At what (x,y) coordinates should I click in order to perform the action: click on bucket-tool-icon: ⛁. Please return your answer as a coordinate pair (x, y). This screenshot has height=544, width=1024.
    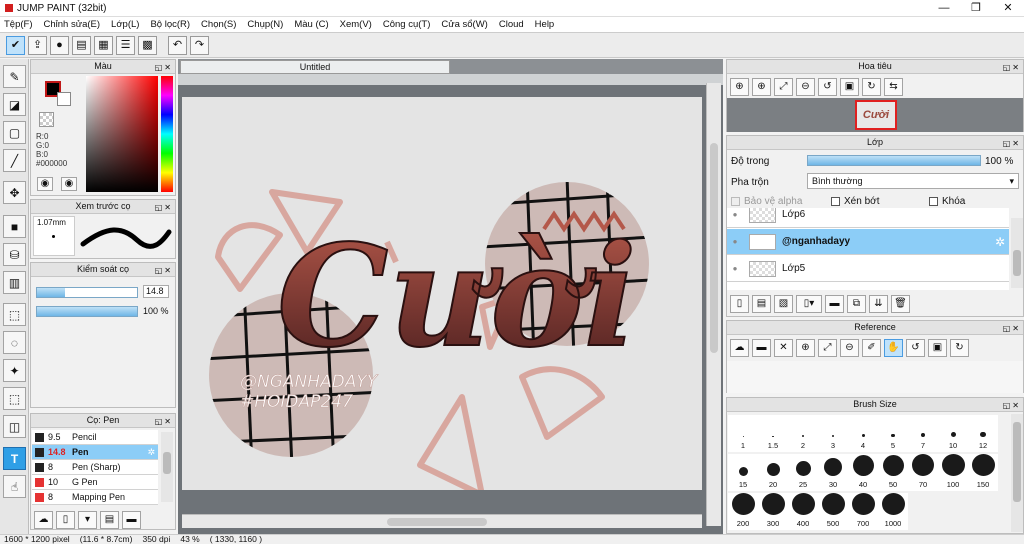
    Looking at the image, I should click on (14, 254).